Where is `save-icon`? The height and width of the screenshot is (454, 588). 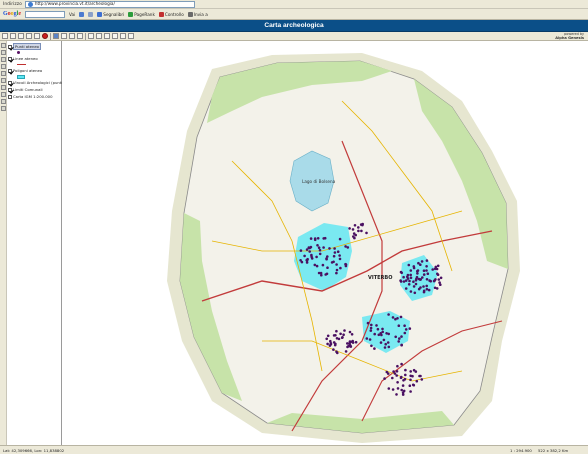
save-icon is located at coordinates (21, 36).